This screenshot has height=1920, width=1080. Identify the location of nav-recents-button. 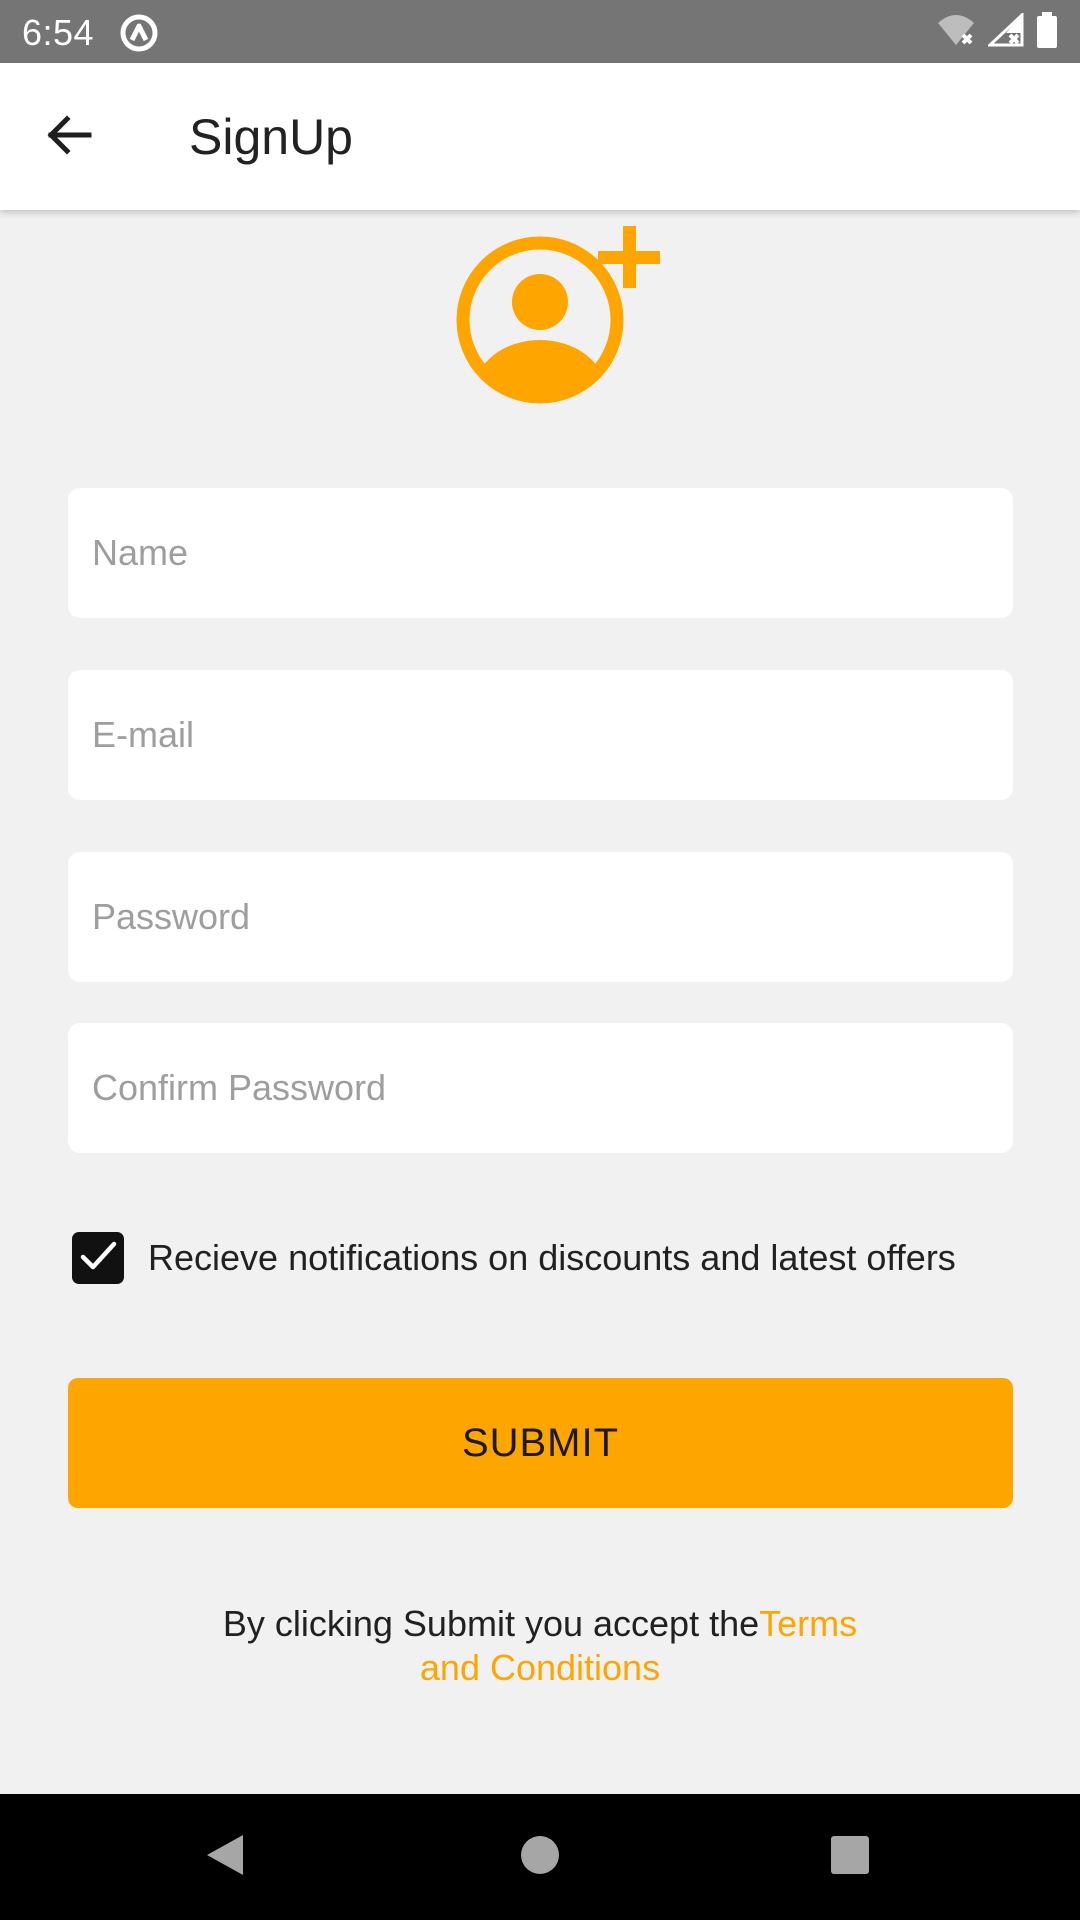
(850, 1857).